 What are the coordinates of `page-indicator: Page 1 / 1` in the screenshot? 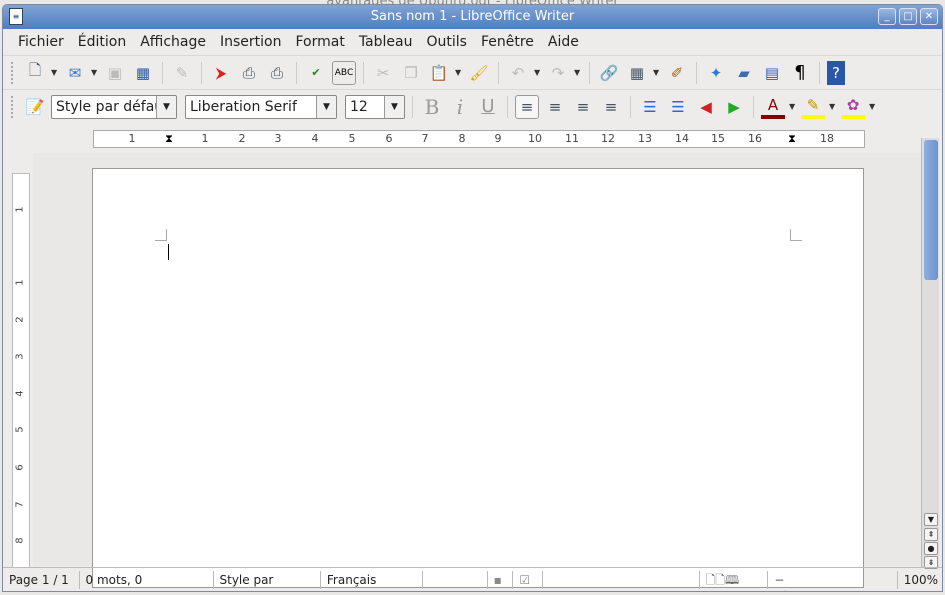 It's located at (41, 579).